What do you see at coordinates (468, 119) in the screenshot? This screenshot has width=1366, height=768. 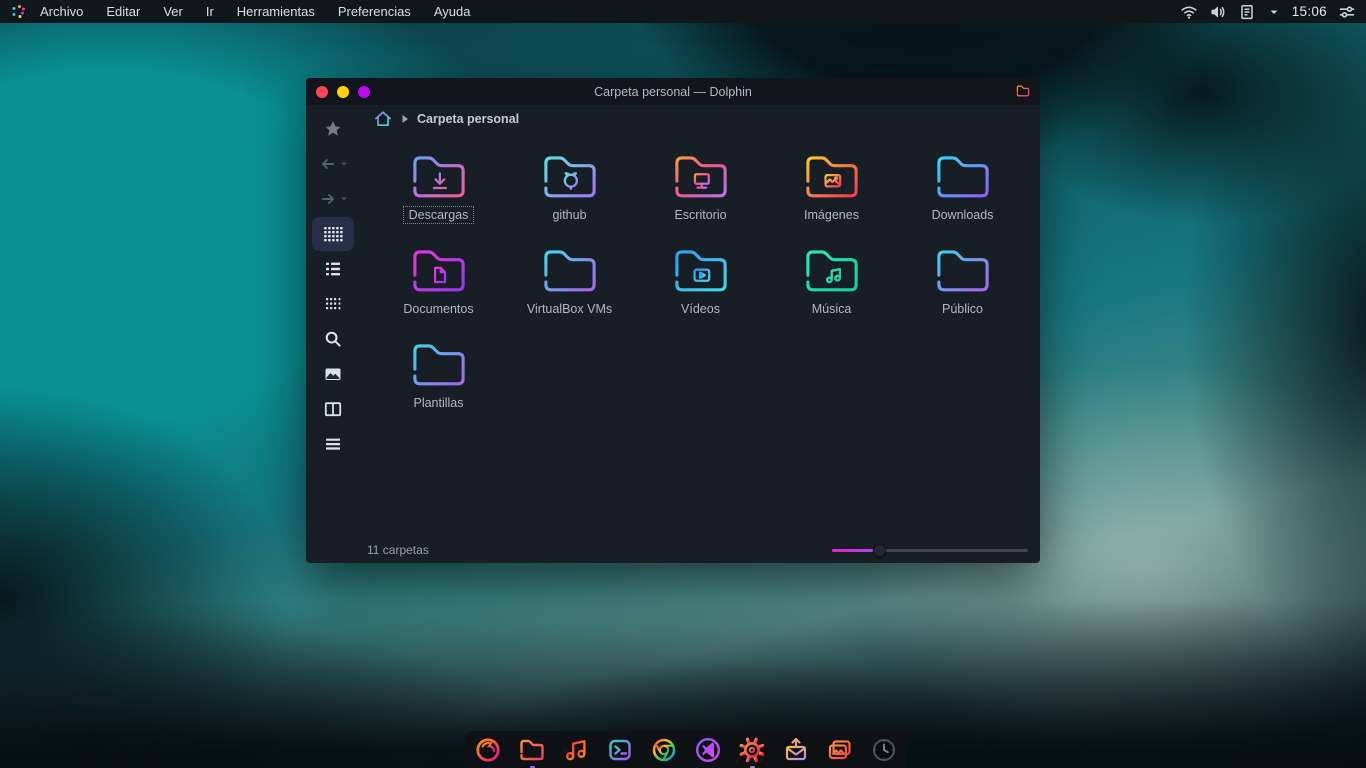 I see `breadcrumb-label: Carpeta personal` at bounding box center [468, 119].